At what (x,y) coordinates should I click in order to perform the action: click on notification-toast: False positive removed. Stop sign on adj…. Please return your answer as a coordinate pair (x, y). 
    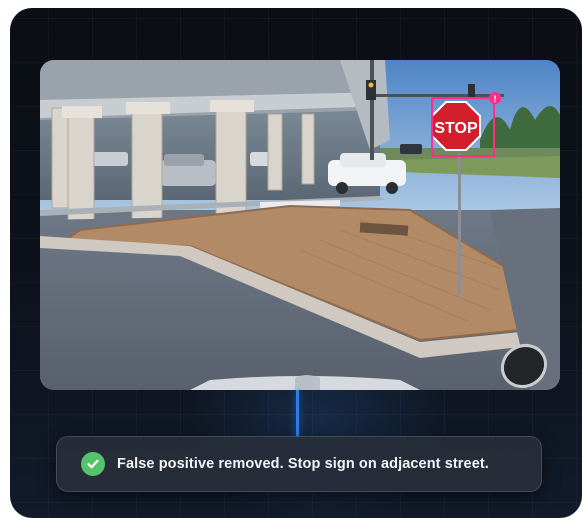
    Looking at the image, I should click on (299, 464).